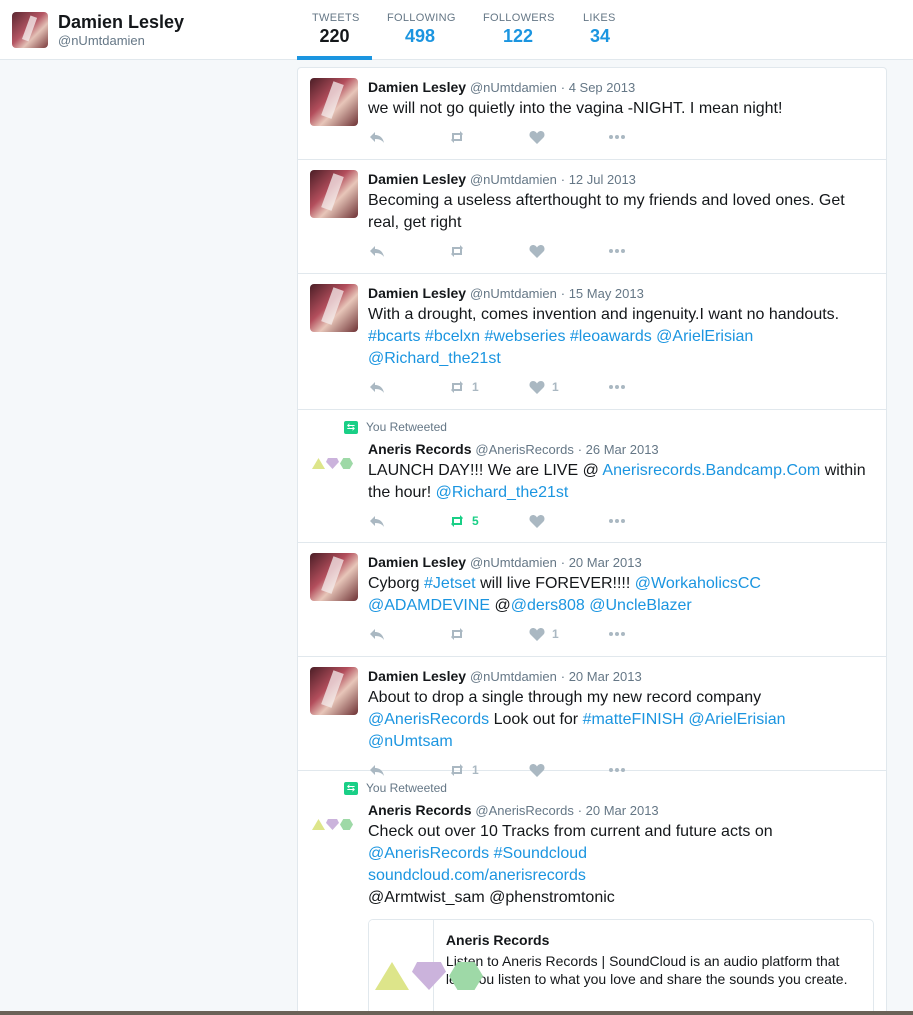 The width and height of the screenshot is (913, 1015). I want to click on tab-likes: LIKES 34, so click(600, 30).